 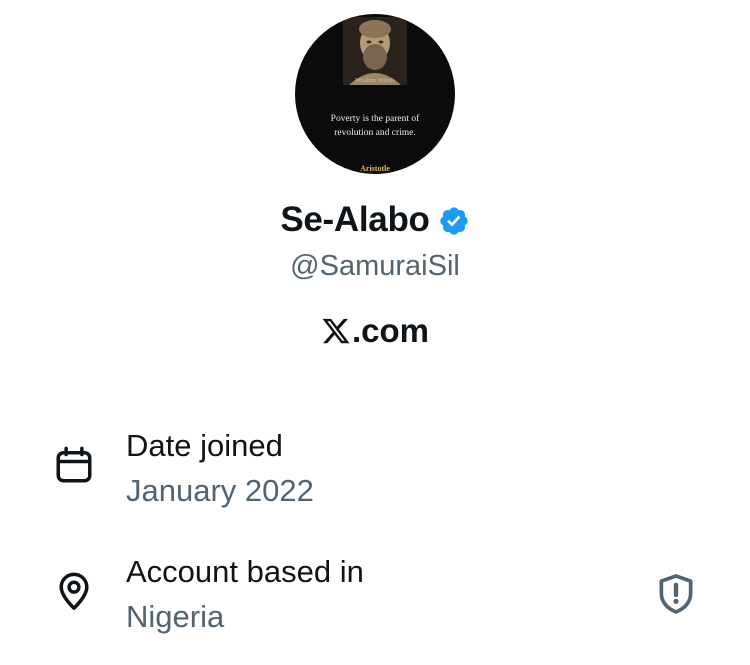 What do you see at coordinates (355, 219) in the screenshot?
I see `profile-display-name: Se-Alabo` at bounding box center [355, 219].